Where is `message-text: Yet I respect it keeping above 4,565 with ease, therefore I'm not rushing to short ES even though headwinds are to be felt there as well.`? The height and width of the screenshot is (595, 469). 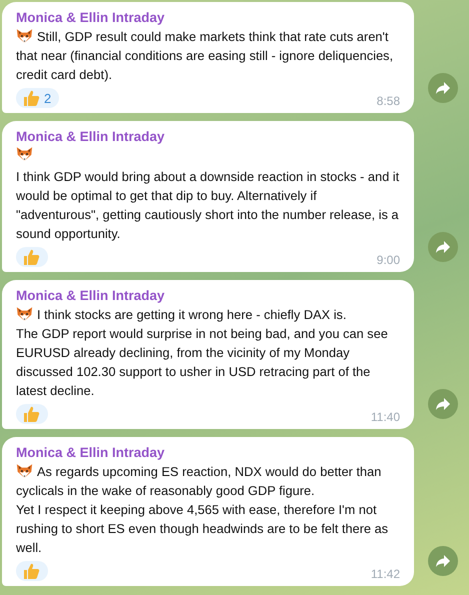 message-text: Yet I respect it keeping above 4,565 with ease, therefore I'm not rushing to short ES even though headwinds are to be felt there as well. is located at coordinates (203, 529).